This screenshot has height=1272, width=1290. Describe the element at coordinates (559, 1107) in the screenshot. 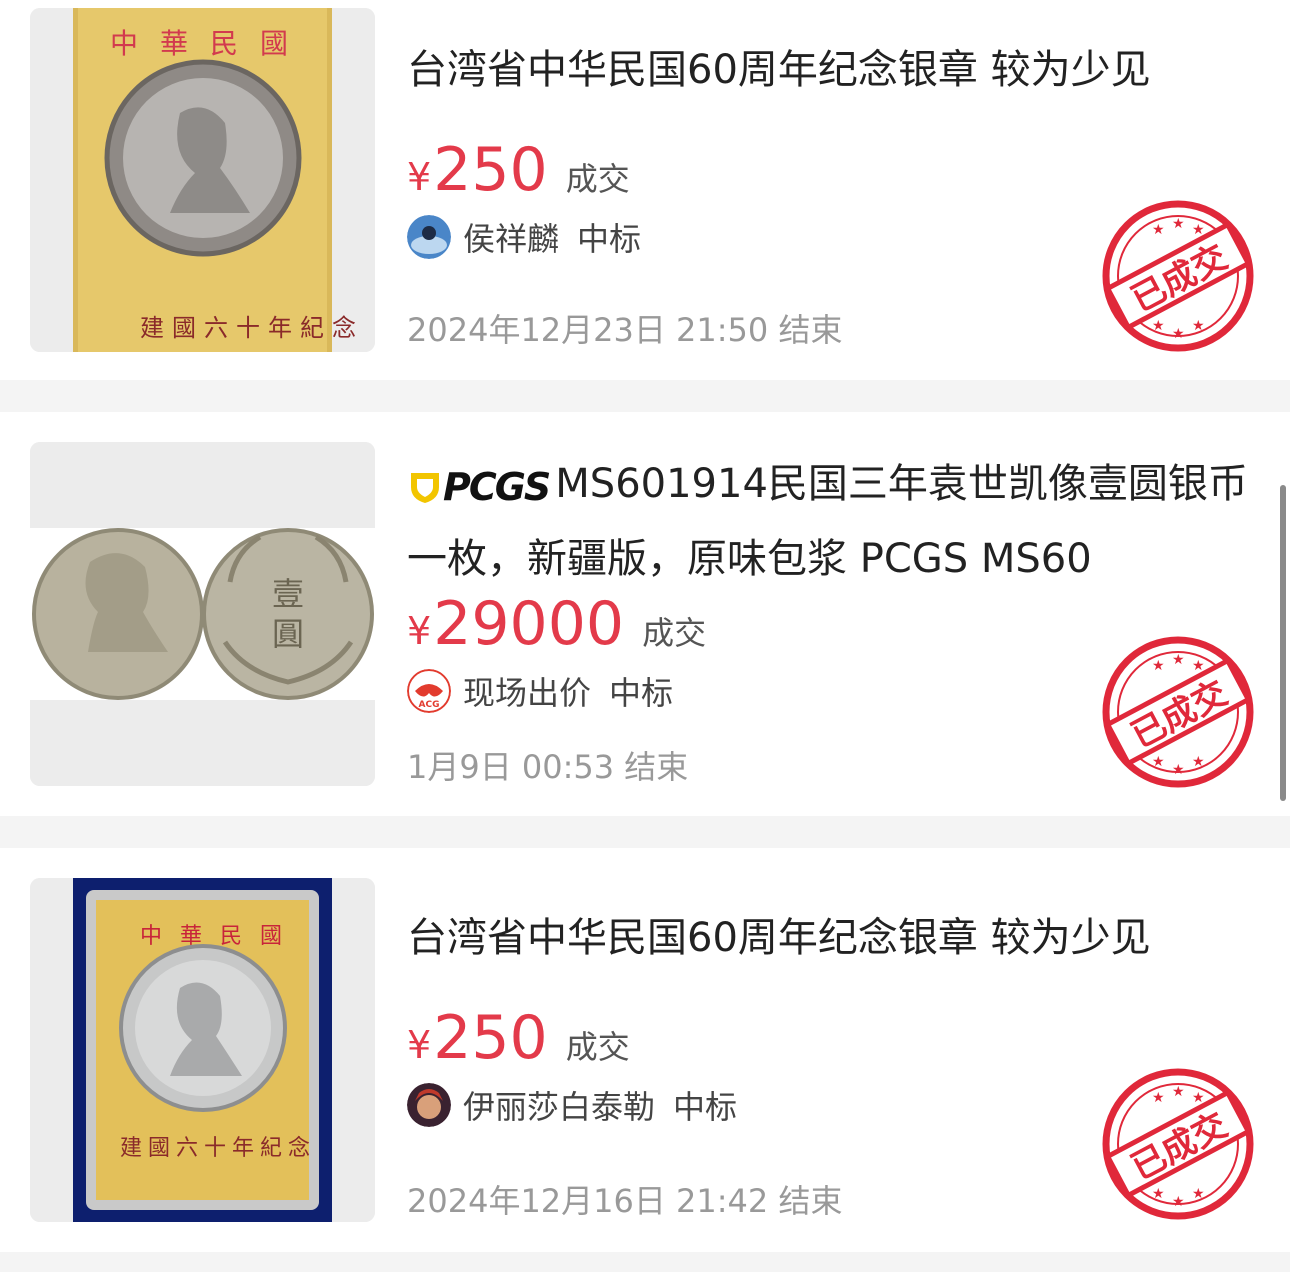

I see `winner-name: 伊丽莎白泰勒` at that location.